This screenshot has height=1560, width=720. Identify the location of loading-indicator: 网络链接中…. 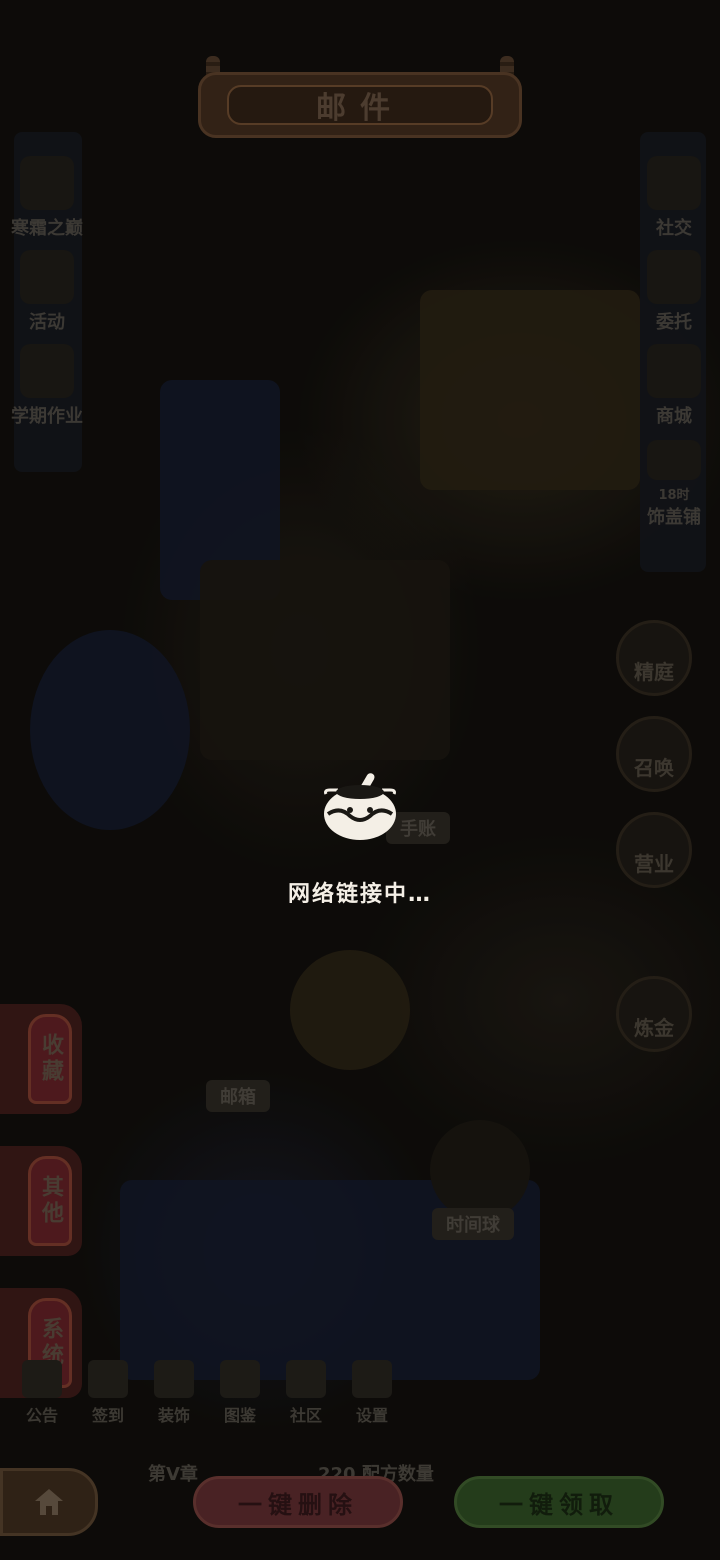
(360, 839).